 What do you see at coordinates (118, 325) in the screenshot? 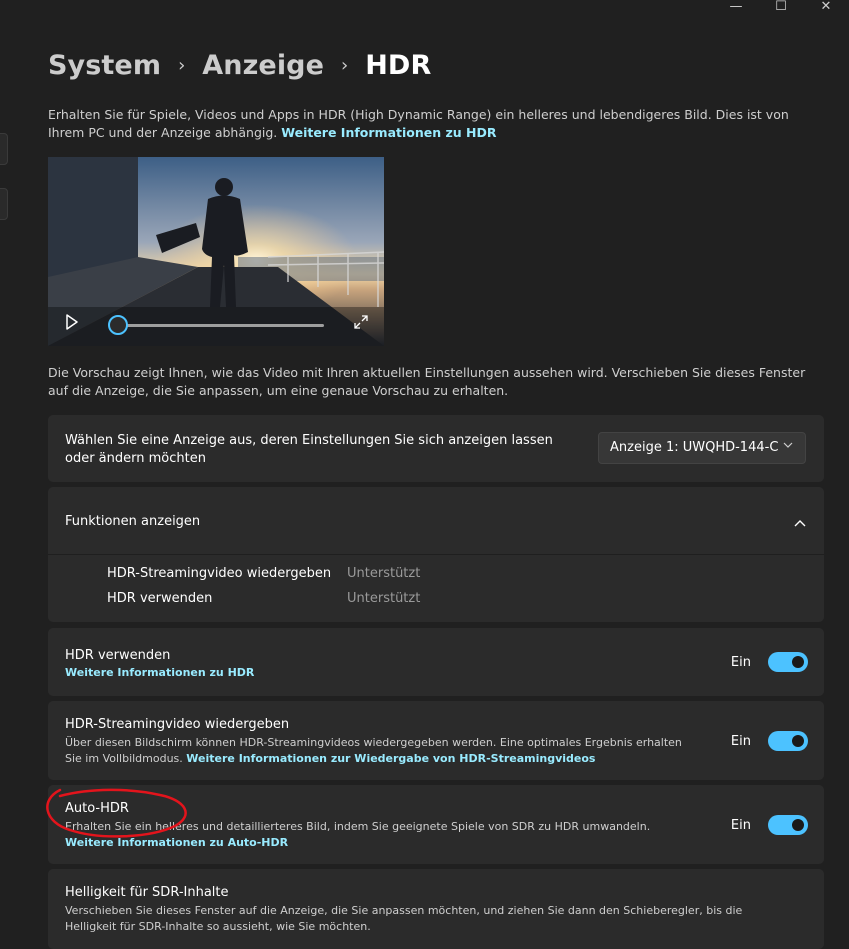
I see `video-progress-thumb` at bounding box center [118, 325].